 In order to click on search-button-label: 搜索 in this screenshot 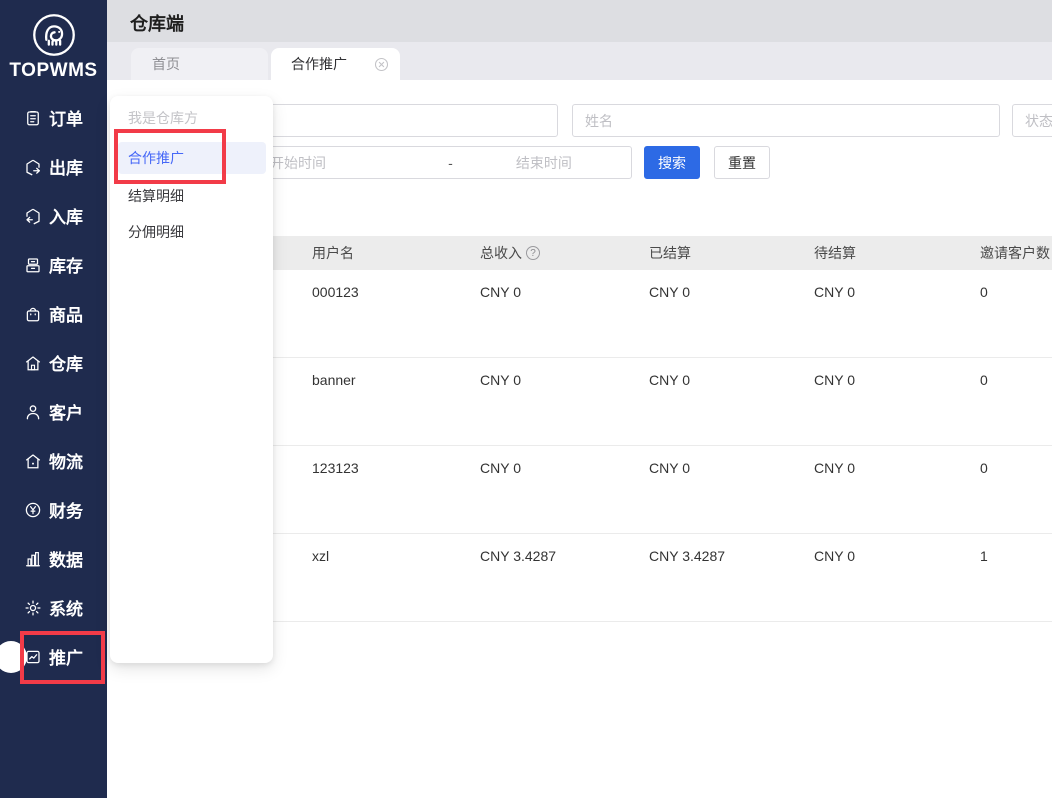, I will do `click(672, 162)`.